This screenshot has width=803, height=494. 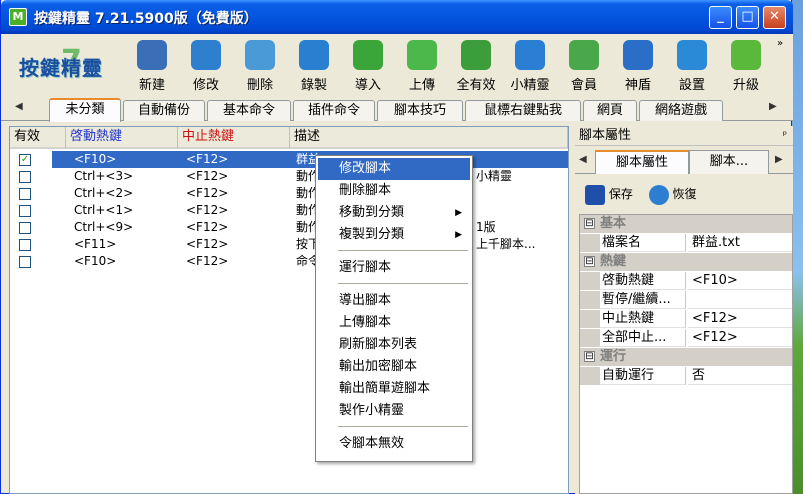 What do you see at coordinates (779, 159) in the screenshot?
I see `prop-tab-scroll-right-icon: ▶` at bounding box center [779, 159].